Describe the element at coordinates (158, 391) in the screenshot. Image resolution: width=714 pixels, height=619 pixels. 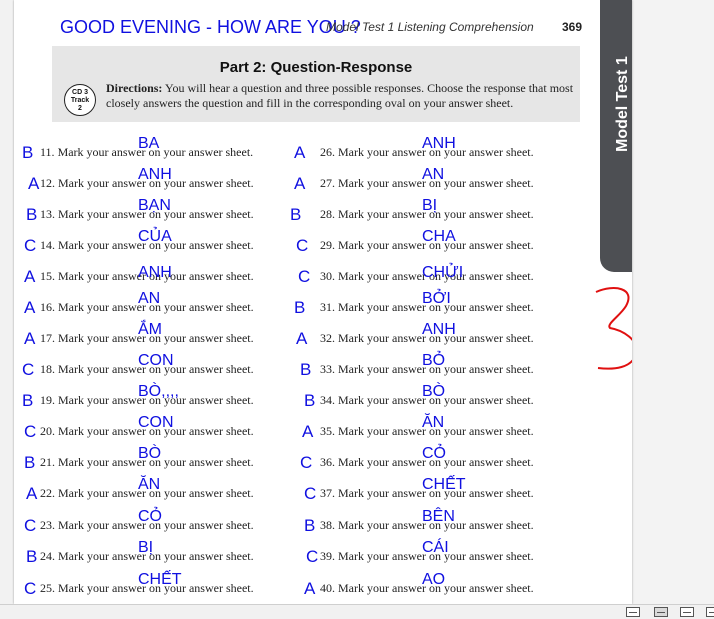
I see `handwritten-word: BÒ,,,,` at that location.